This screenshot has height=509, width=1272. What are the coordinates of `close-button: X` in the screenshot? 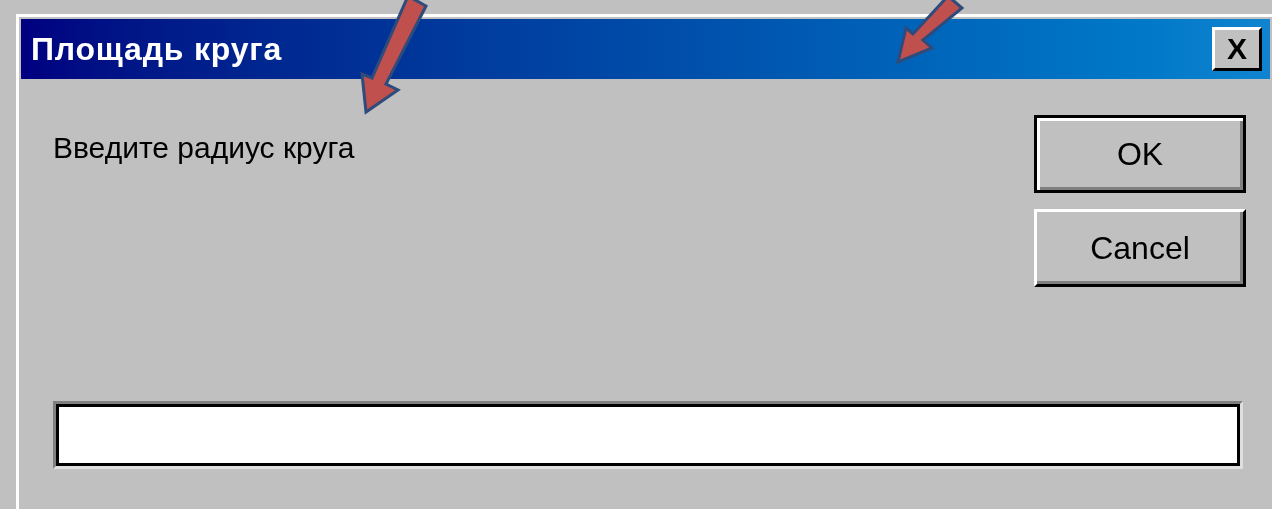 It's located at (1237, 49).